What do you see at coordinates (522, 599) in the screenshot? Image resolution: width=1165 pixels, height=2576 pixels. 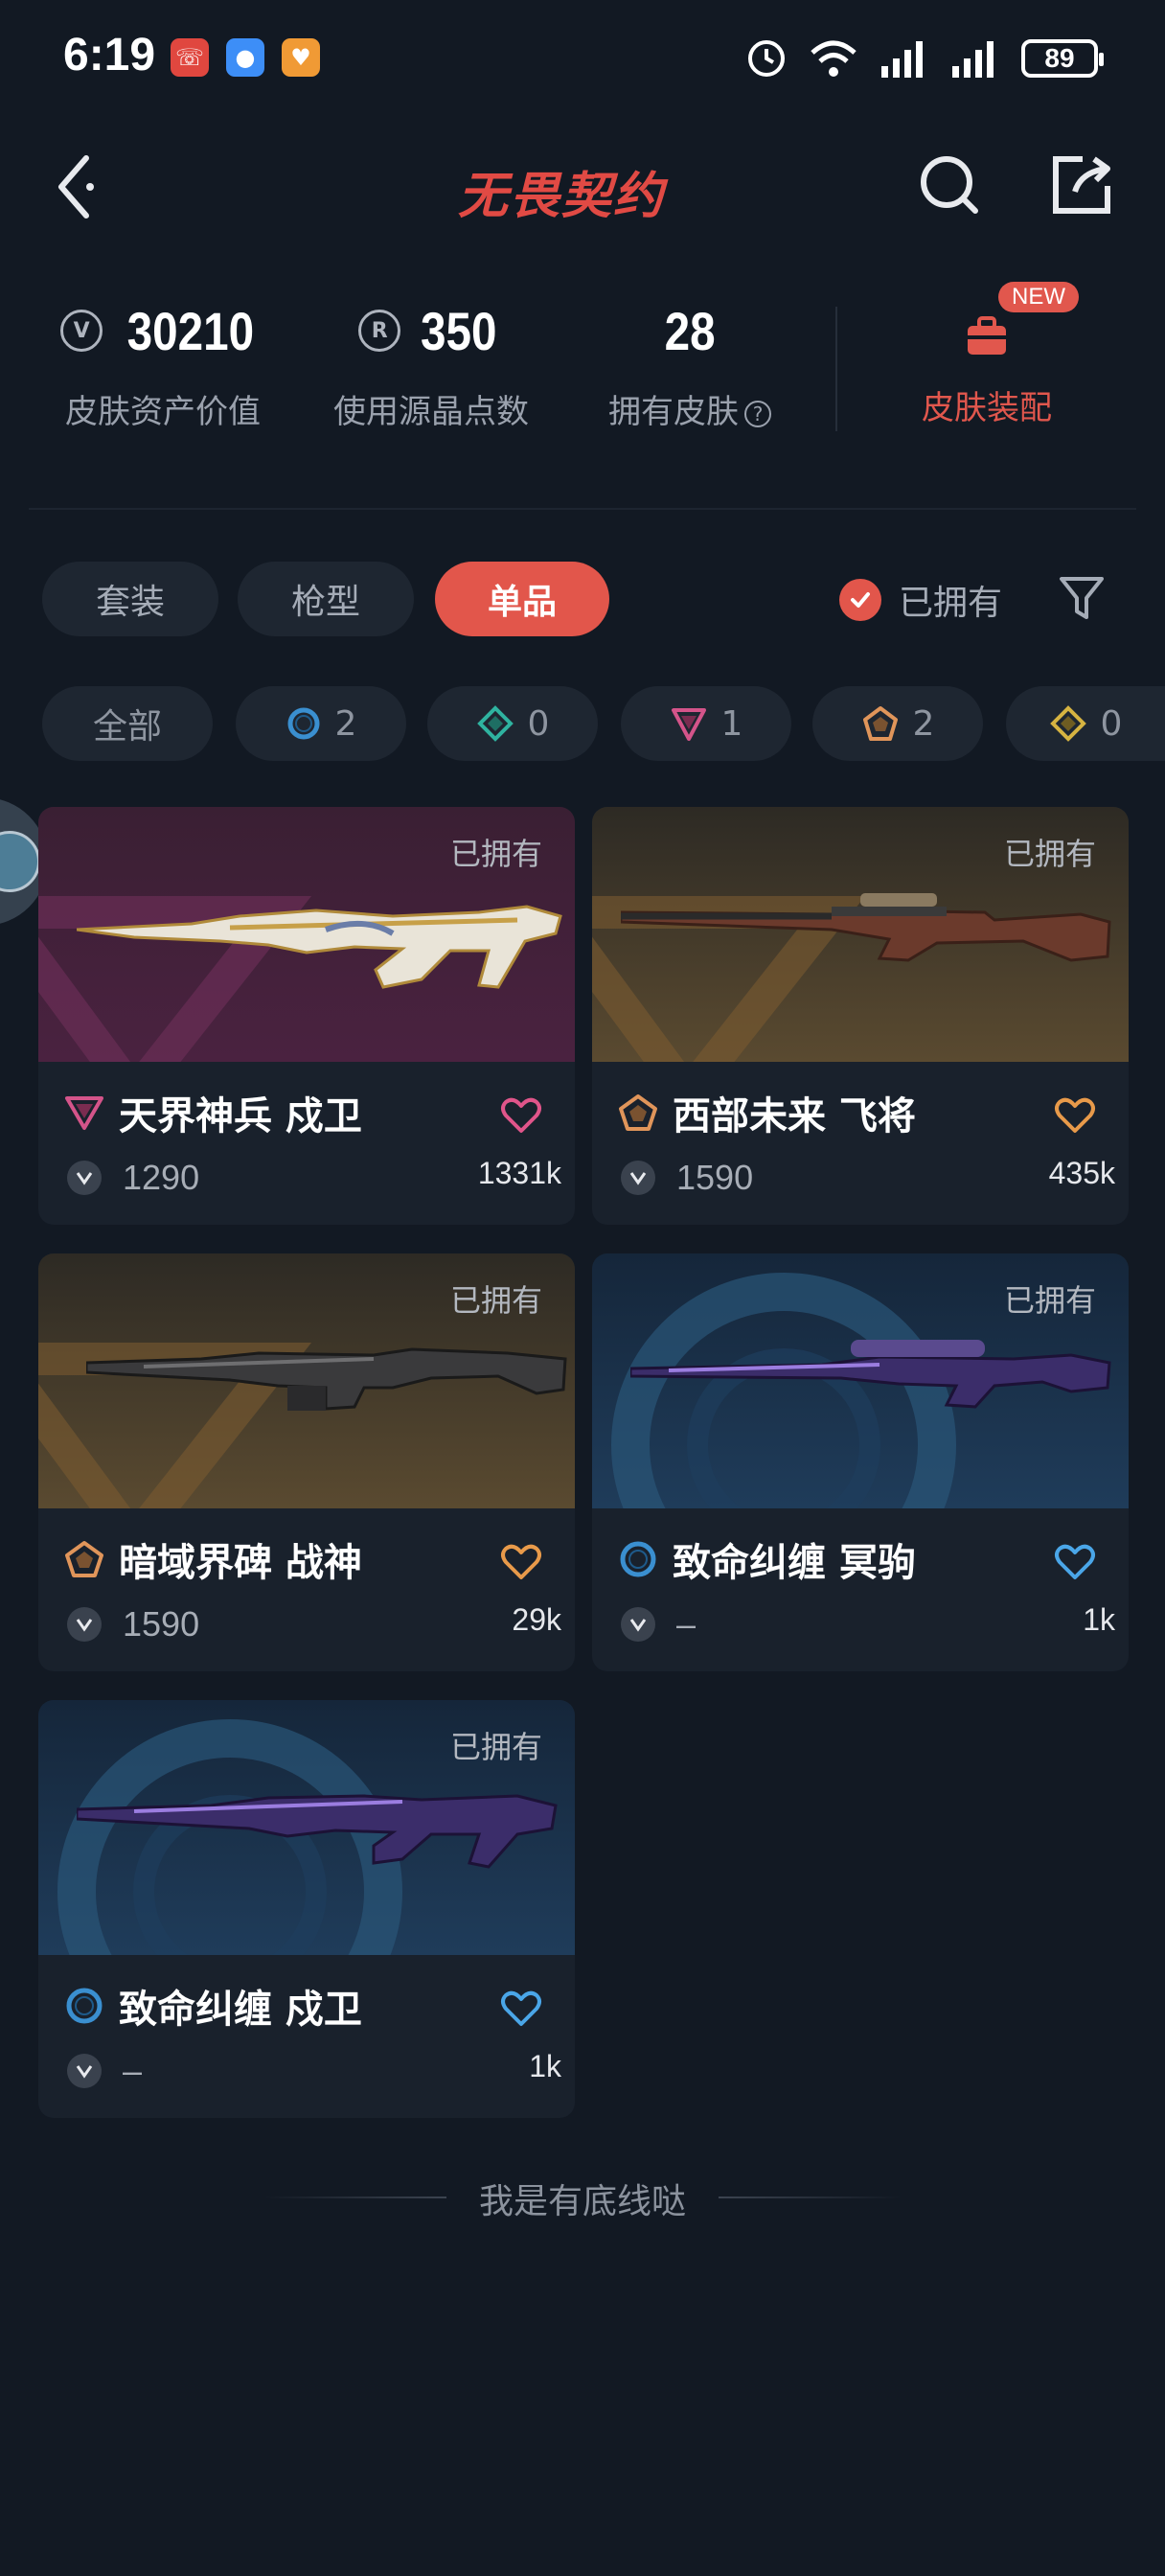 I see `tab-single-items: 单品` at bounding box center [522, 599].